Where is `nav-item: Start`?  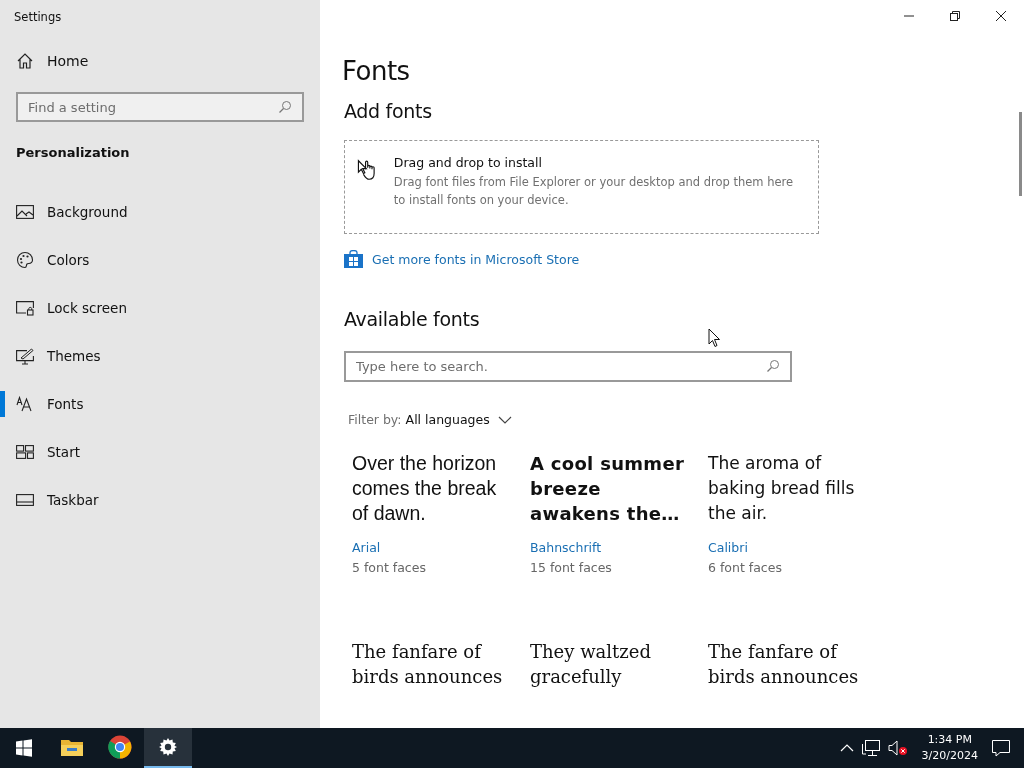 nav-item: Start is located at coordinates (160, 452).